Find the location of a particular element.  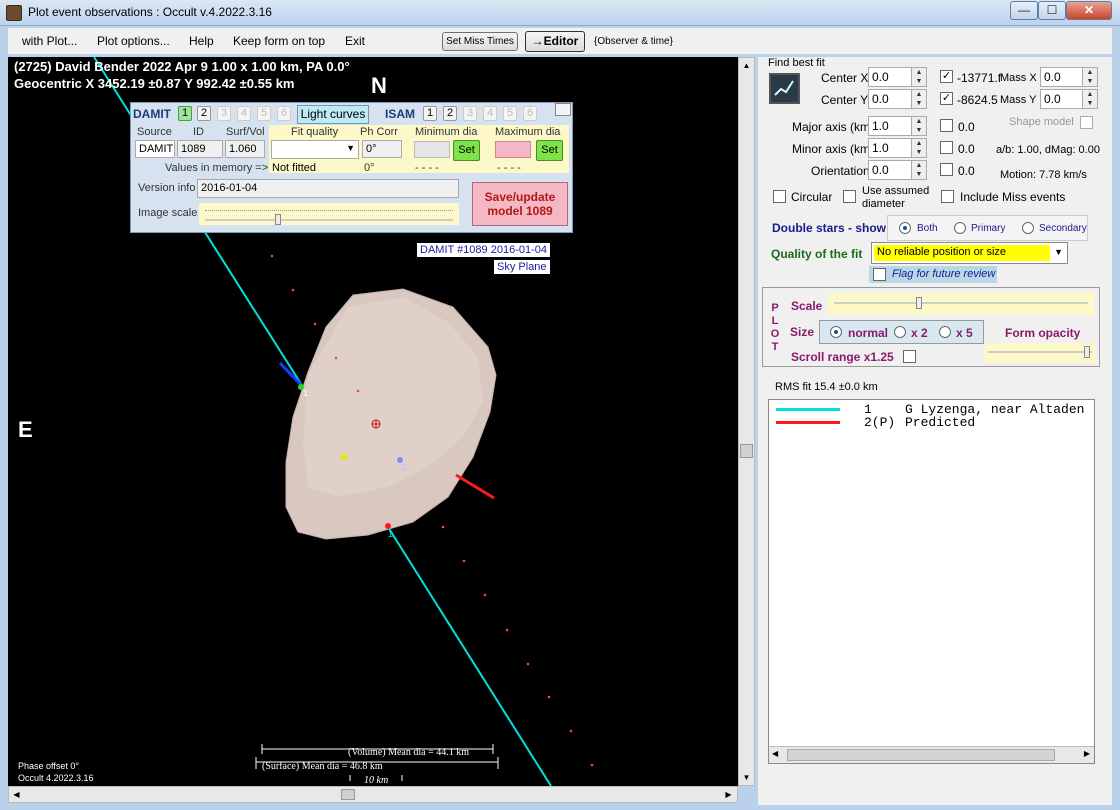

mass-x-spinner: ▲ ▼ is located at coordinates (1090, 77).